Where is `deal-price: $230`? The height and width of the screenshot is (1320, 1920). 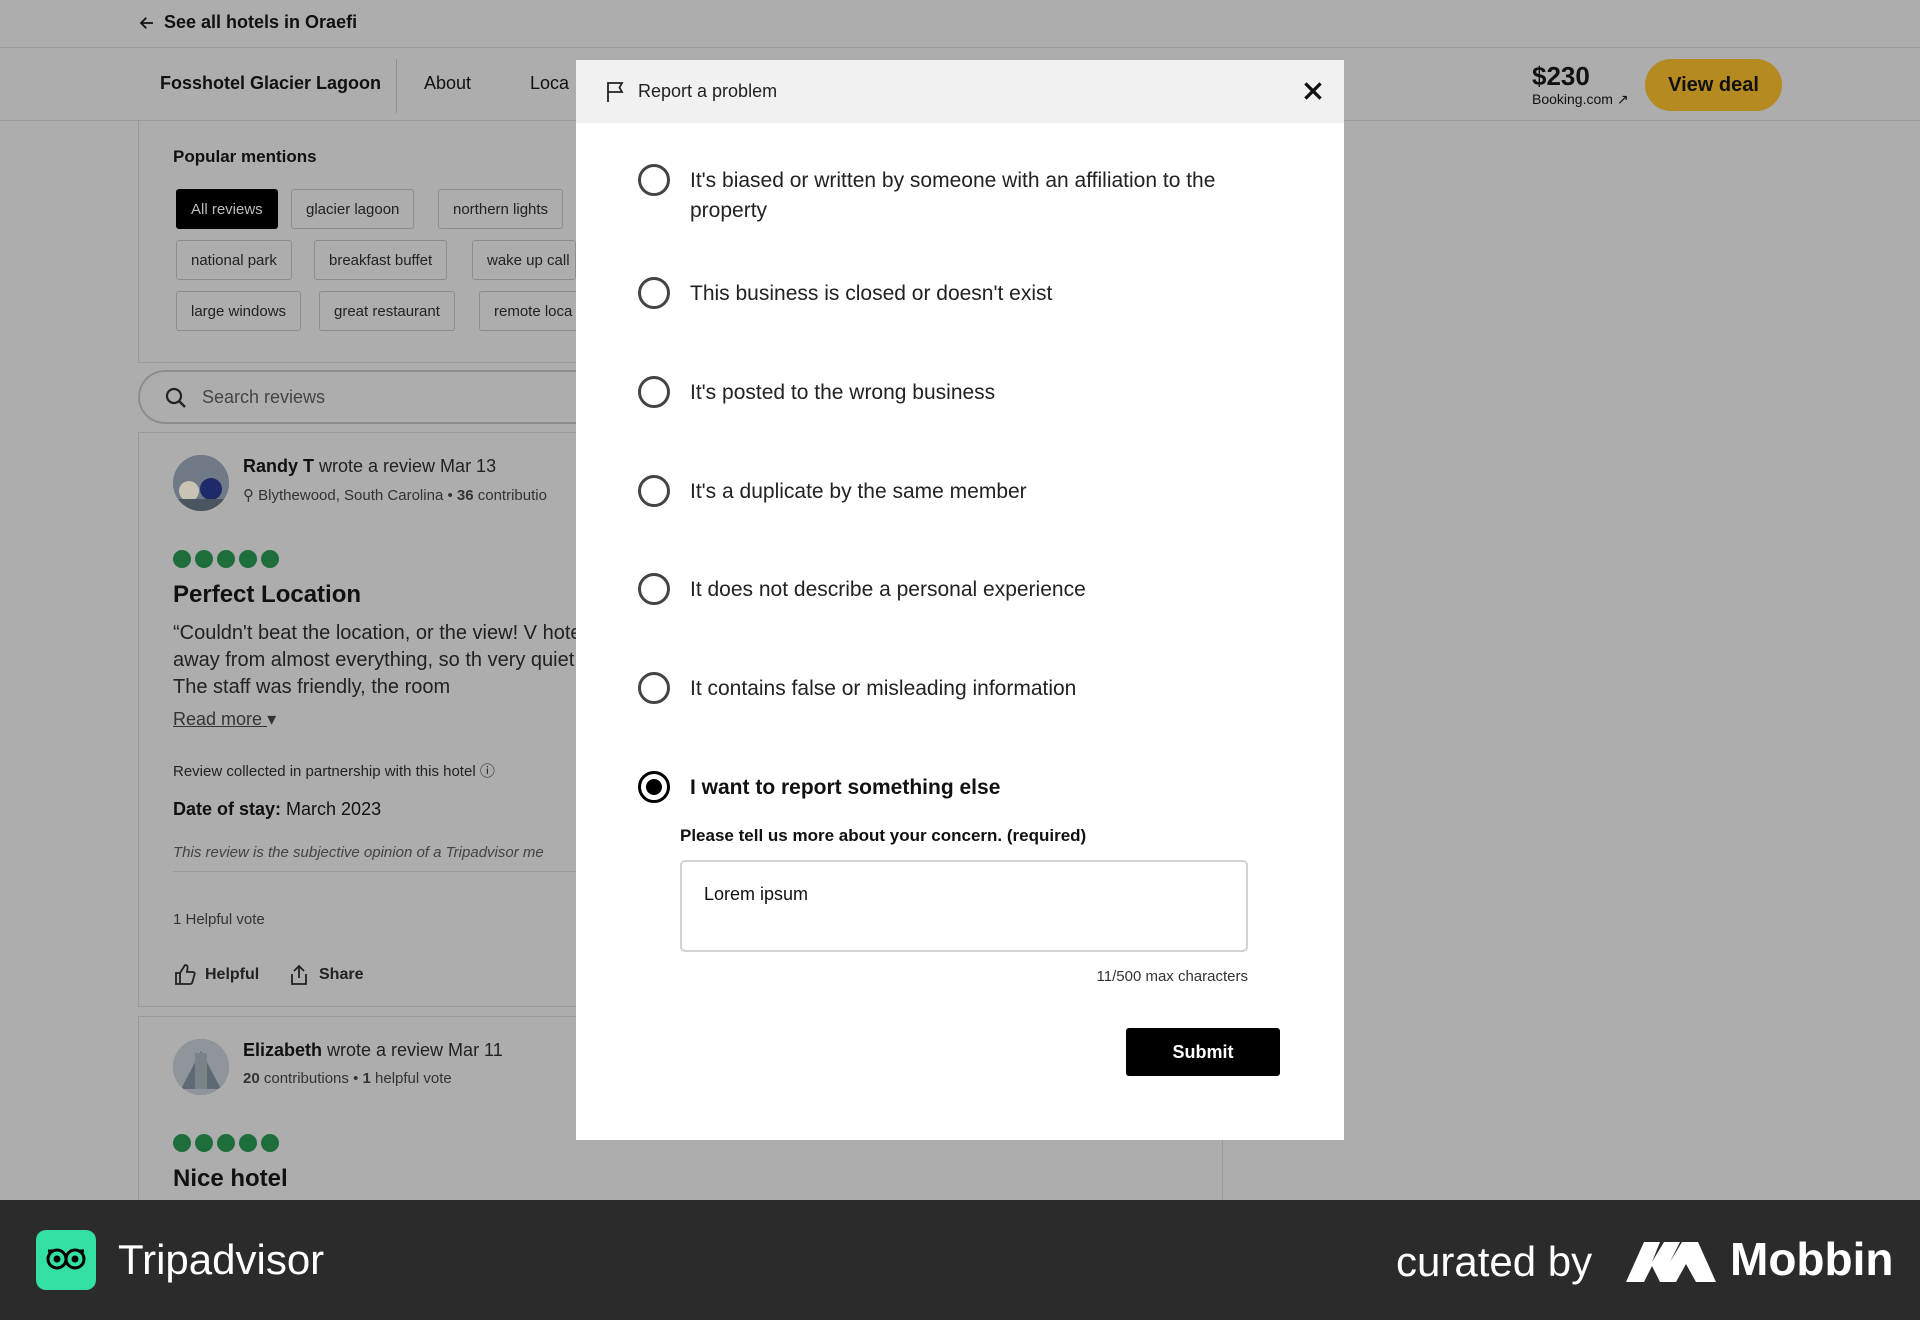
deal-price: $230 is located at coordinates (1561, 76).